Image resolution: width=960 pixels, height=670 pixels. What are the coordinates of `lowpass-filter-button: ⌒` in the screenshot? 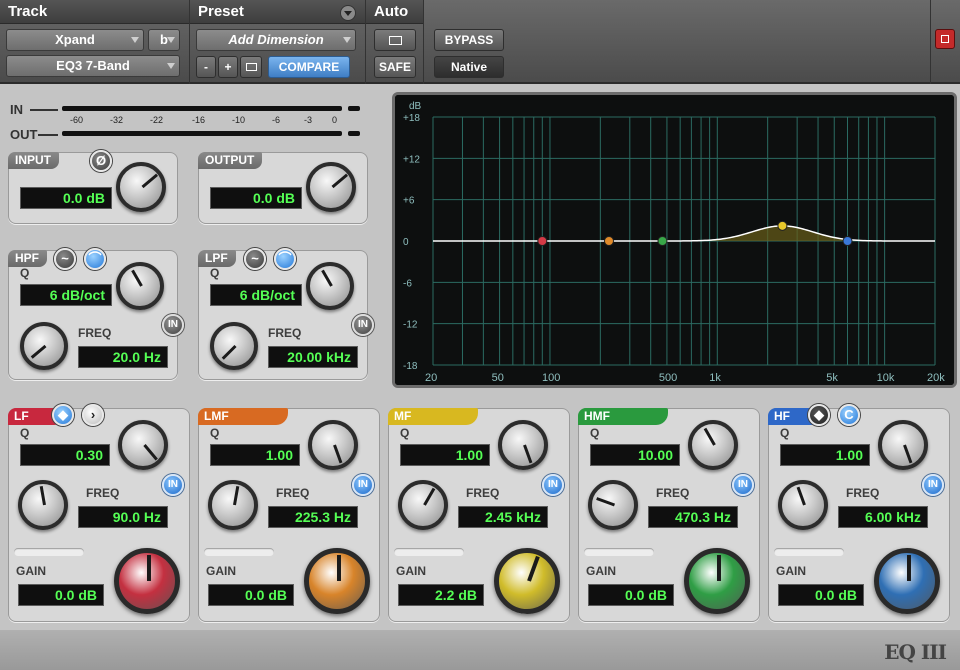 It's located at (285, 259).